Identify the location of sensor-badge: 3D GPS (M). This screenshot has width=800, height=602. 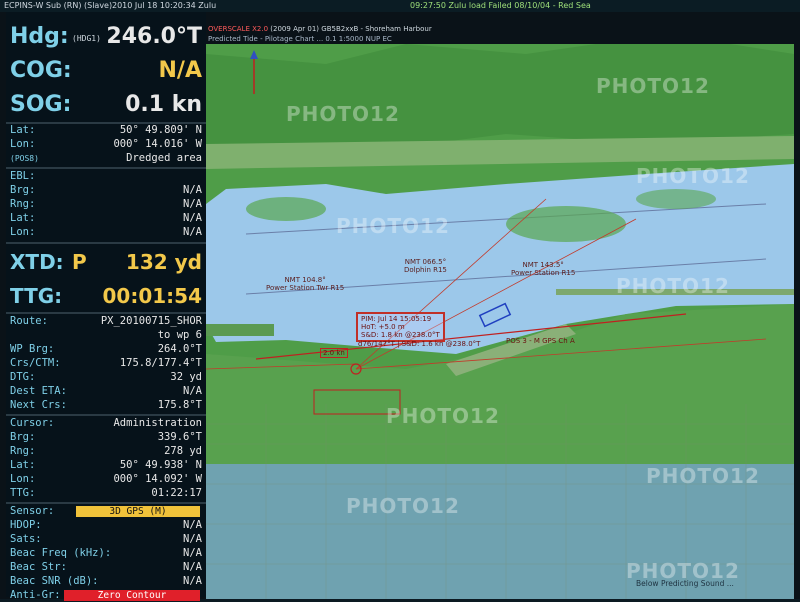
(138, 511).